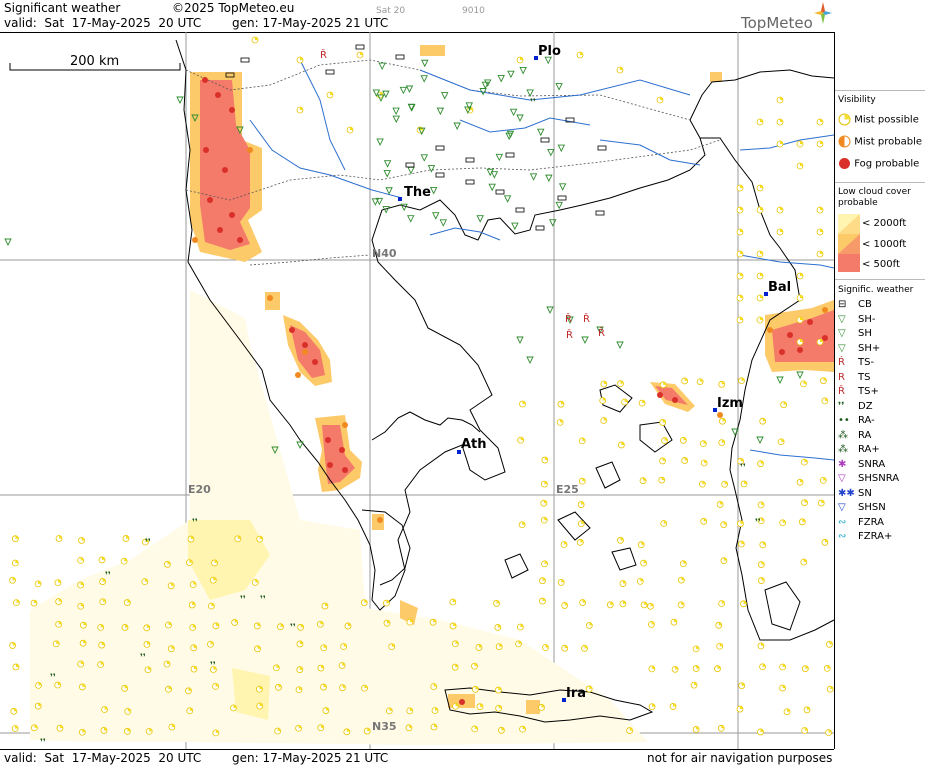 The width and height of the screenshot is (925, 766). What do you see at coordinates (823, 13) in the screenshot?
I see `compass-icon` at bounding box center [823, 13].